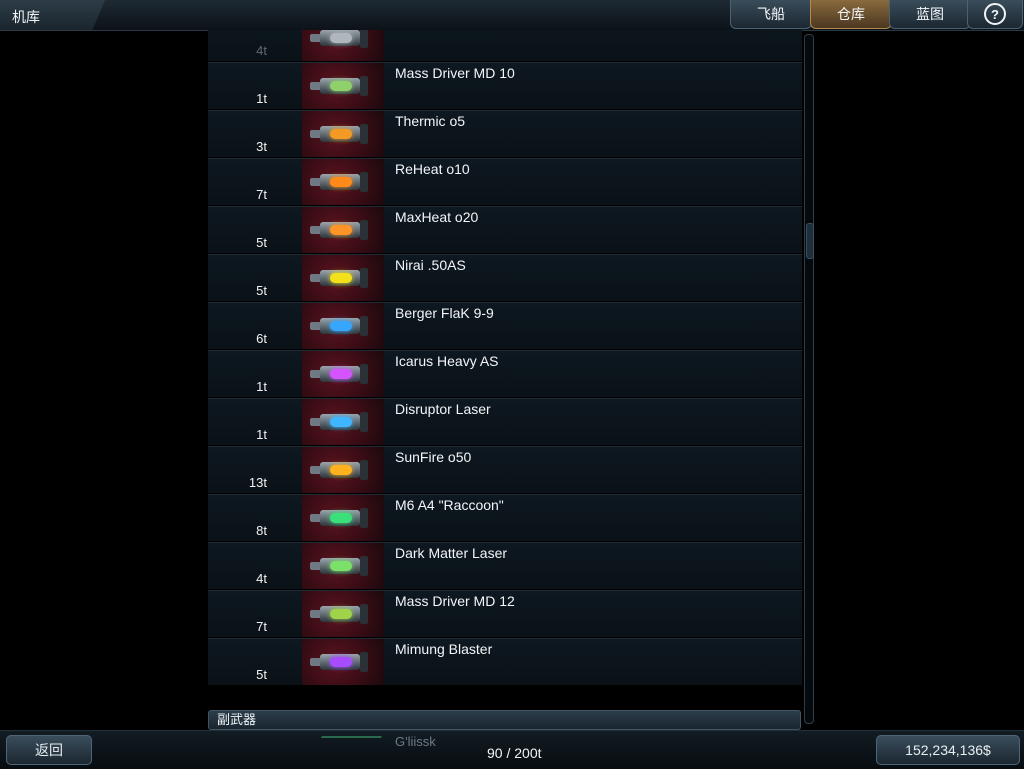 Image resolution: width=1024 pixels, height=769 pixels. Describe the element at coordinates (430, 265) in the screenshot. I see `item-name: Nirai .50AS` at that location.